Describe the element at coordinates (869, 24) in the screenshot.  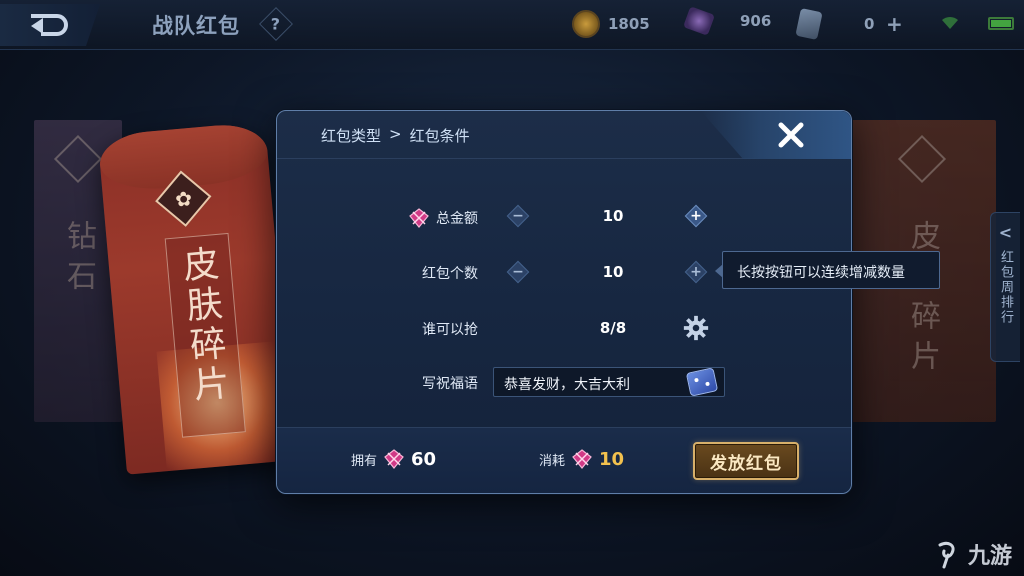
I see `coupon-value: 0` at that location.